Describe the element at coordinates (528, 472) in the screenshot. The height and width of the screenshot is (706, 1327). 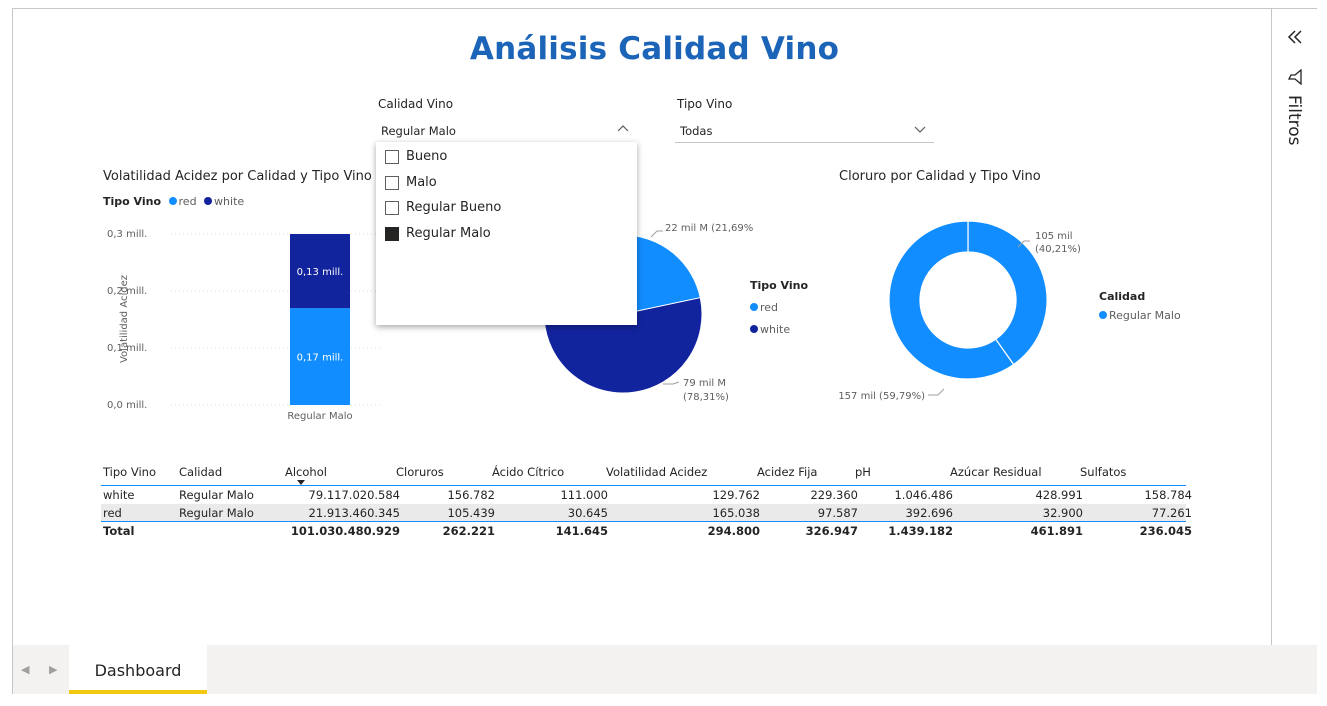
I see `column-header: Ácido Cítrico` at that location.